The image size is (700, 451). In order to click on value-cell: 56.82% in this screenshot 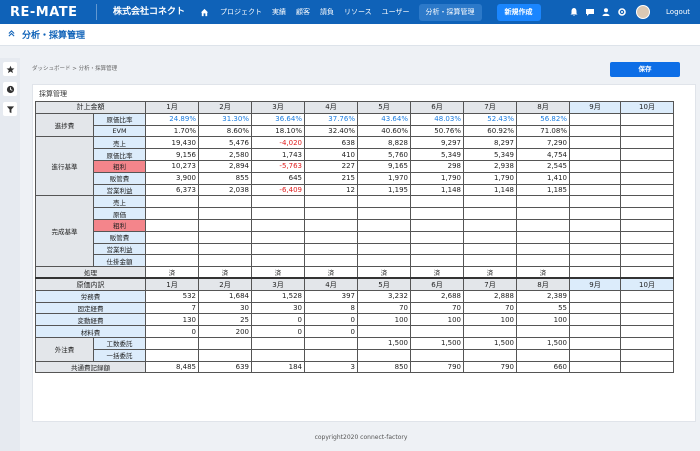, I will do `click(543, 119)`.